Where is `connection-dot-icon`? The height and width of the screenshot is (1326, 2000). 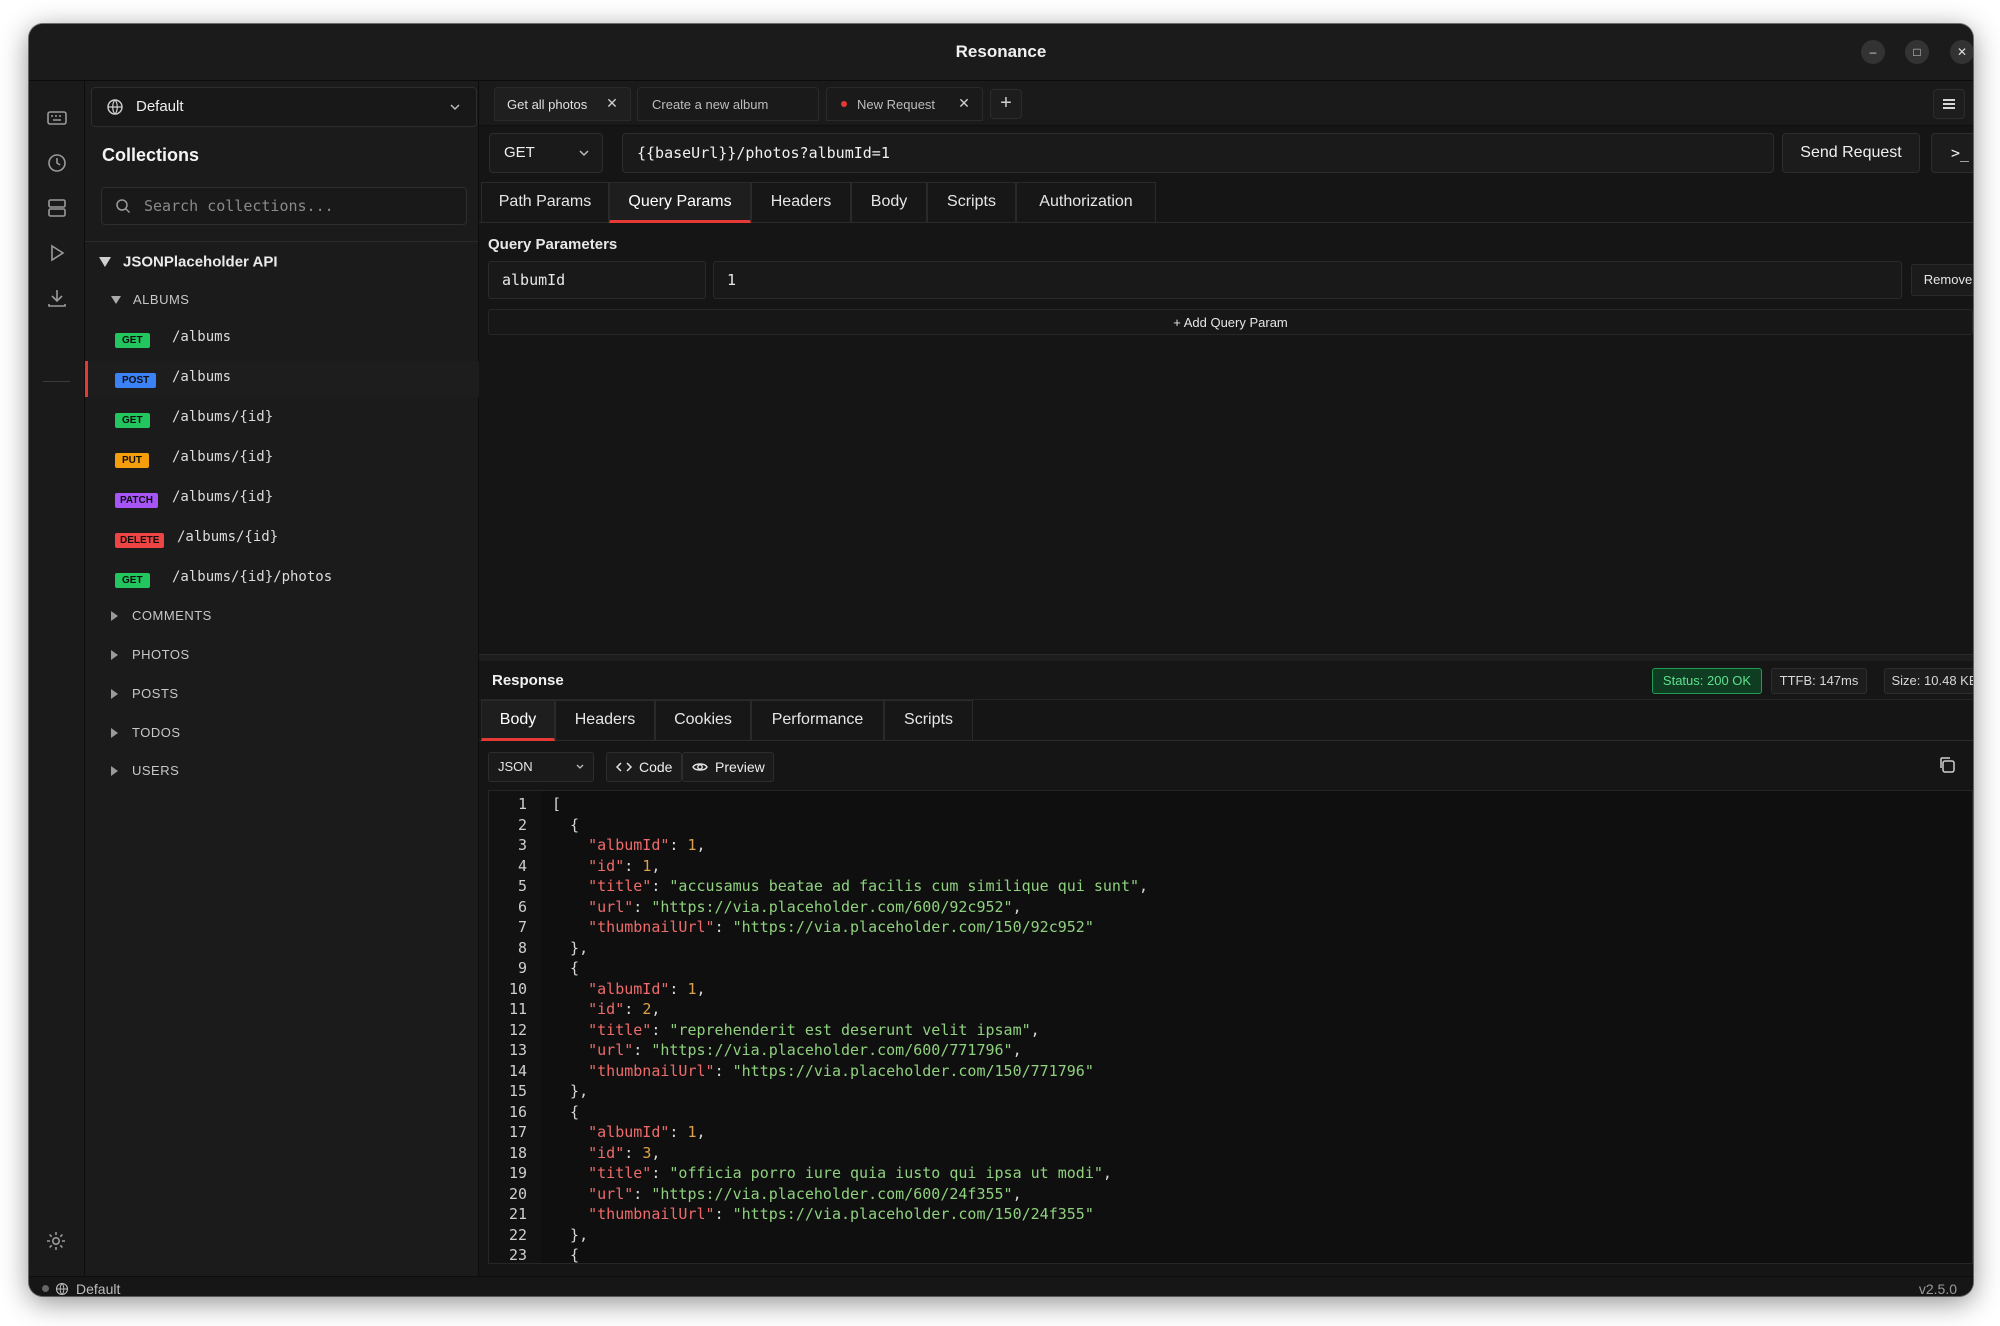 connection-dot-icon is located at coordinates (45, 1288).